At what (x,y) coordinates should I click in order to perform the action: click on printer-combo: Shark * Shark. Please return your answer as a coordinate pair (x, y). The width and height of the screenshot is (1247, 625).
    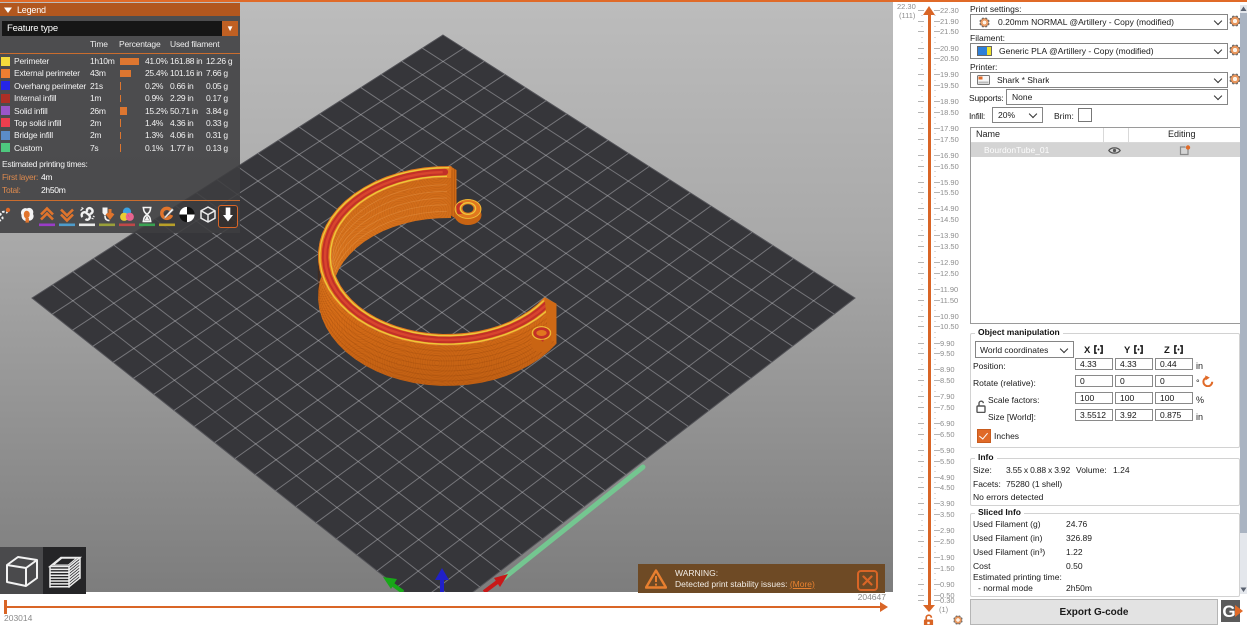
    Looking at the image, I should click on (1099, 80).